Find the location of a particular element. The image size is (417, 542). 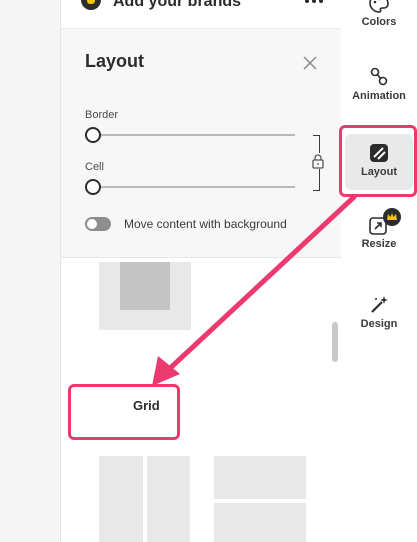

rail-label-colors: Colors is located at coordinates (379, 22).